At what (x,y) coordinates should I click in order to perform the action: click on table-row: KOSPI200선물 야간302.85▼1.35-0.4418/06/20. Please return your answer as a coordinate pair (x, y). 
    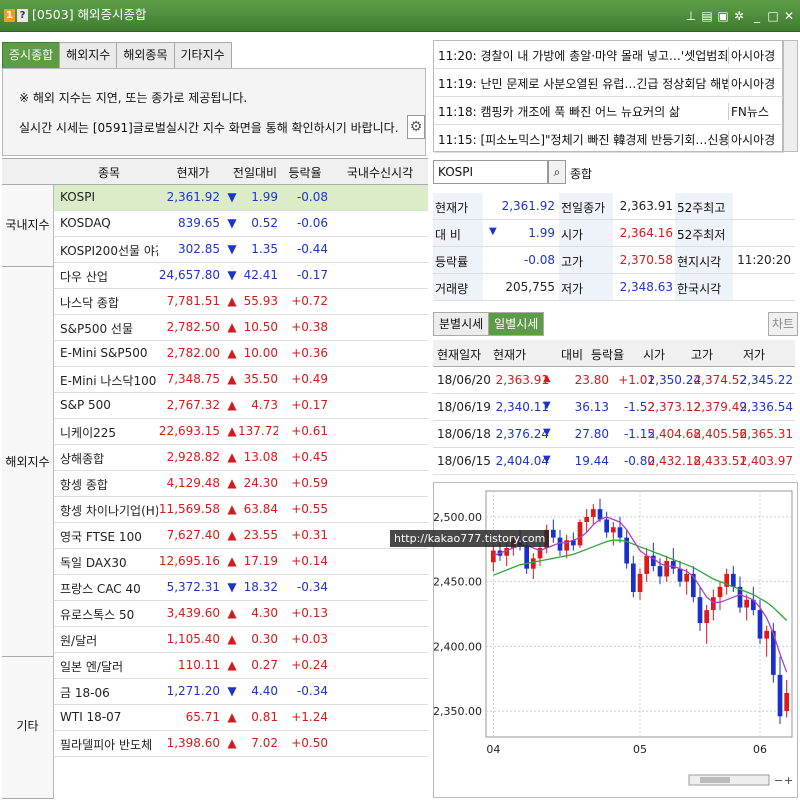
    Looking at the image, I should click on (241, 250).